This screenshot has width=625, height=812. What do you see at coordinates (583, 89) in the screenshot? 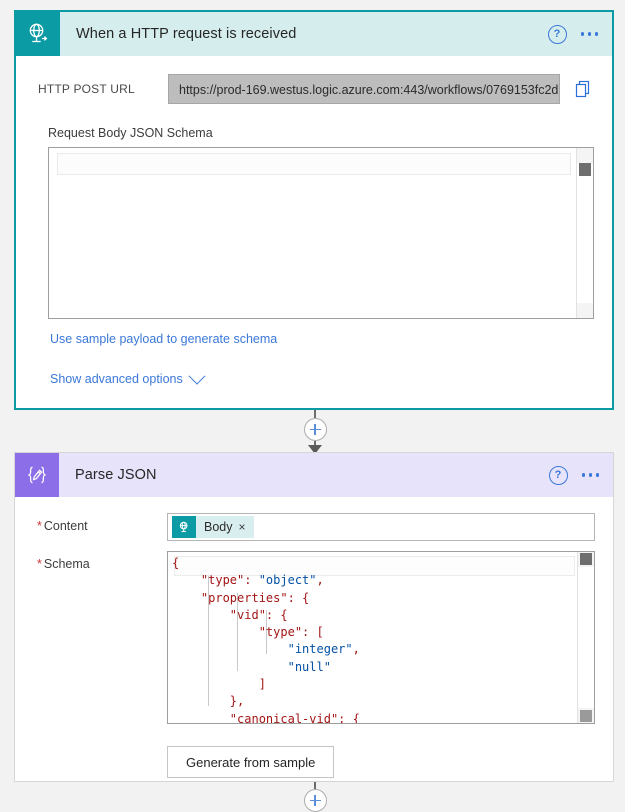
I see `copy-icon` at bounding box center [583, 89].